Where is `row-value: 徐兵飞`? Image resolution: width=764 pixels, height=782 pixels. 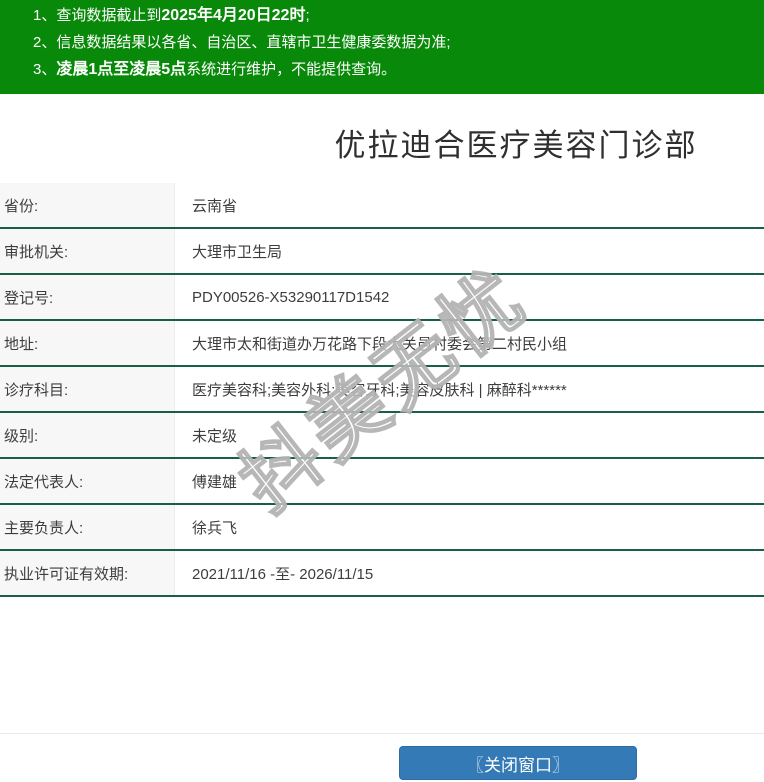 row-value: 徐兵飞 is located at coordinates (215, 528).